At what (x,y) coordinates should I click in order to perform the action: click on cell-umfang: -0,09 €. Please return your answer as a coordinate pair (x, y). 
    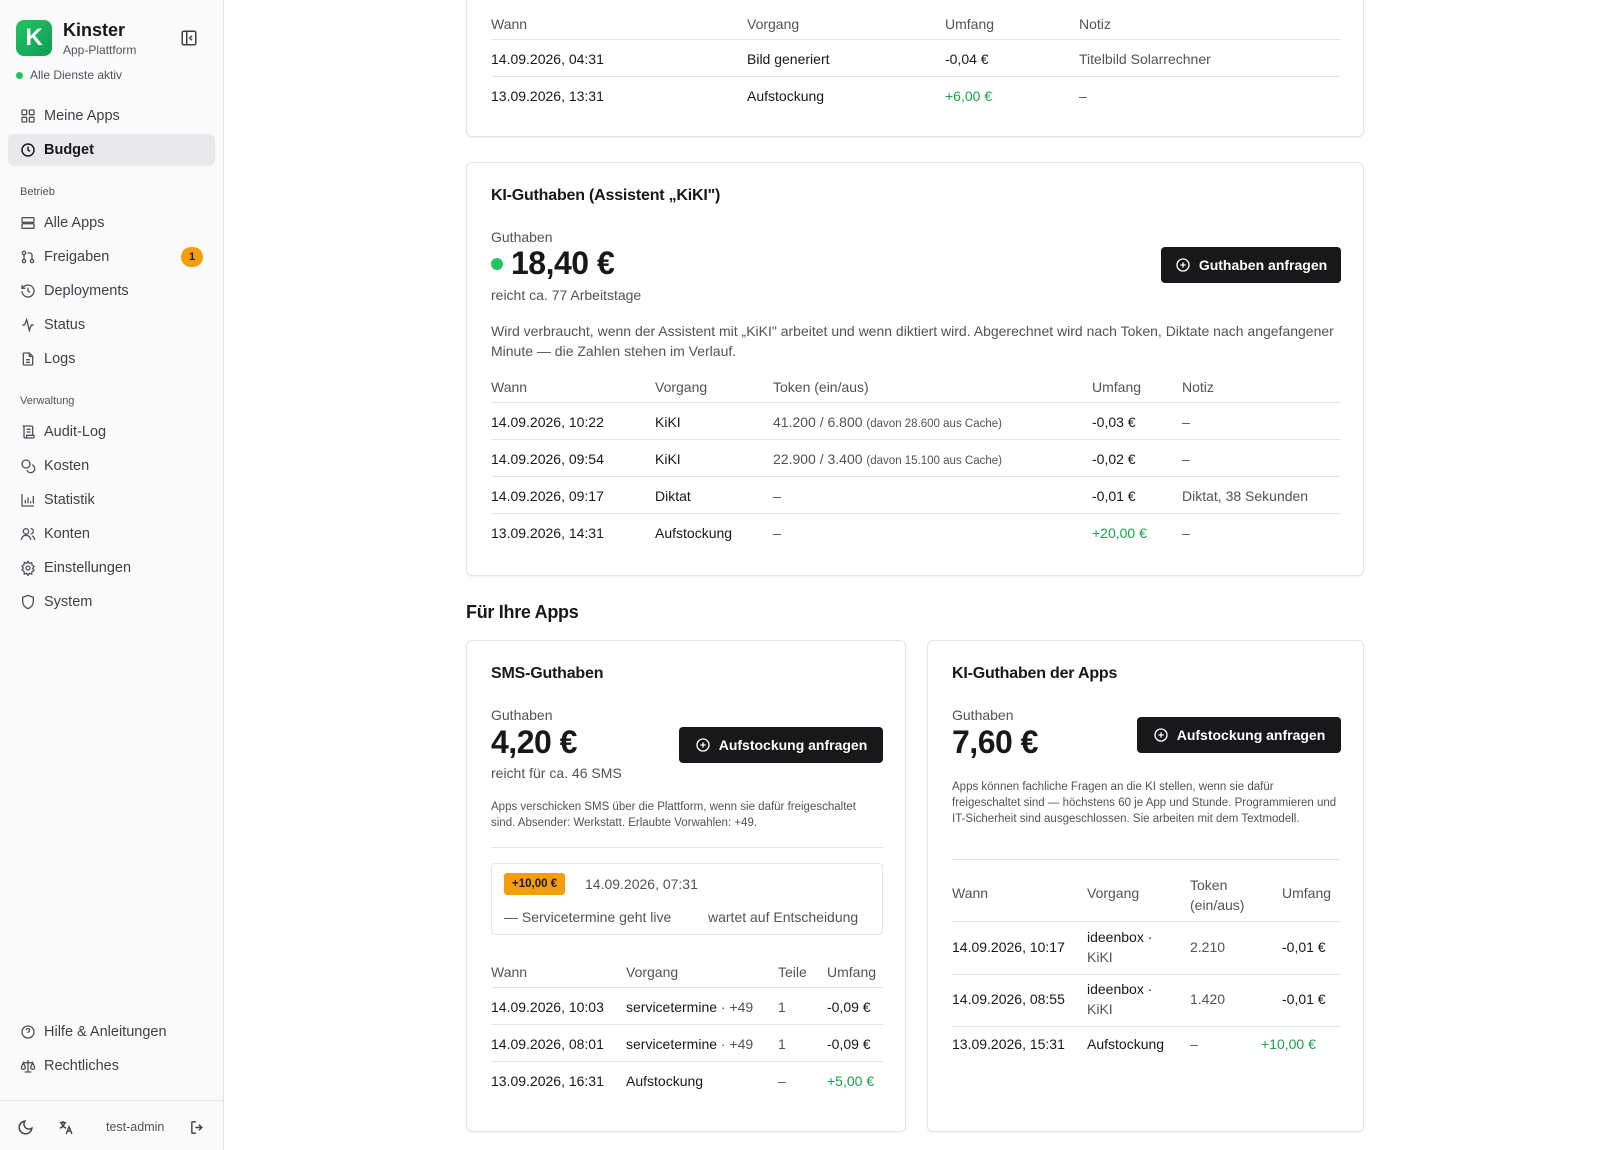
    Looking at the image, I should click on (849, 1007).